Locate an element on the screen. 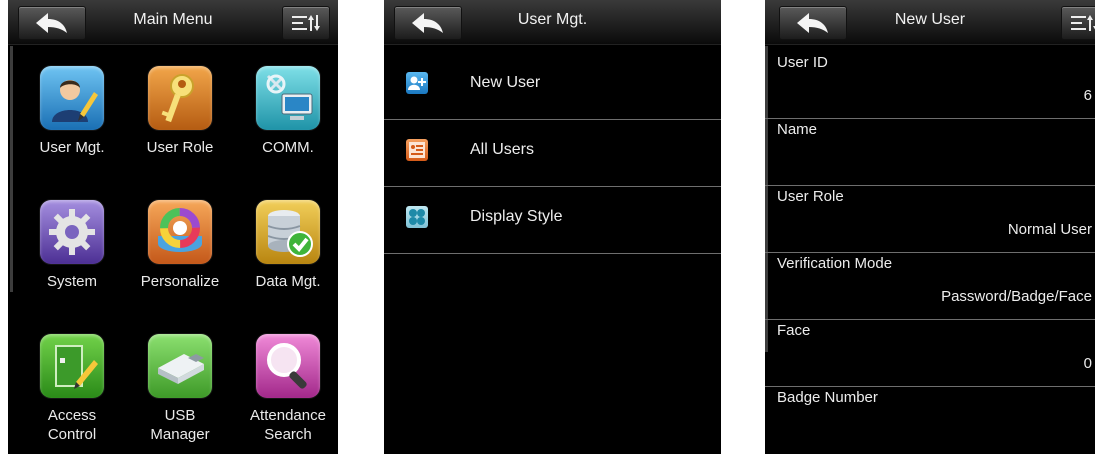 Image resolution: width=1095 pixels, height=454 pixels. list-item-label: All Users is located at coordinates (502, 149).